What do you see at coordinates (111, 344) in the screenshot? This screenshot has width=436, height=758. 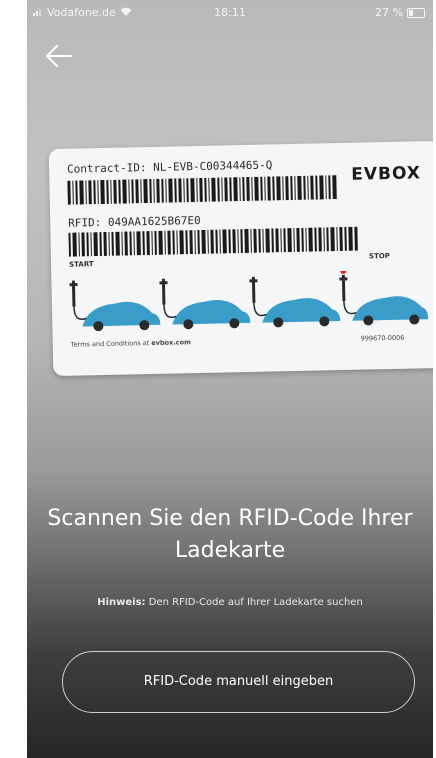 I see `card-terms-text: Terms and Conditions at` at bounding box center [111, 344].